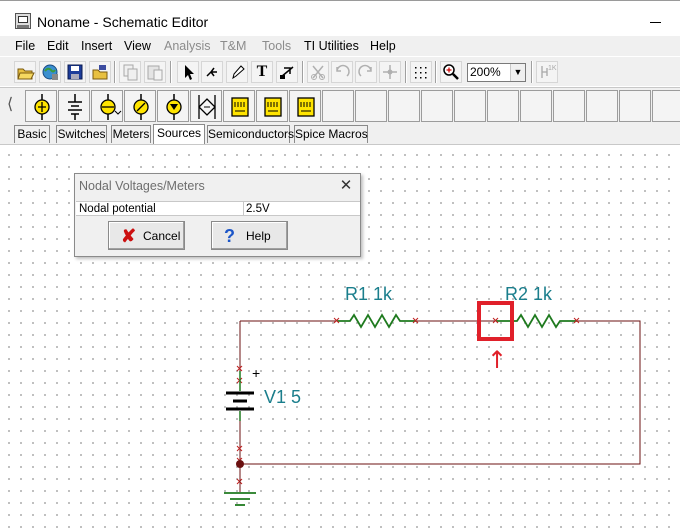 The height and width of the screenshot is (528, 680). I want to click on app-icon, so click(23, 21).